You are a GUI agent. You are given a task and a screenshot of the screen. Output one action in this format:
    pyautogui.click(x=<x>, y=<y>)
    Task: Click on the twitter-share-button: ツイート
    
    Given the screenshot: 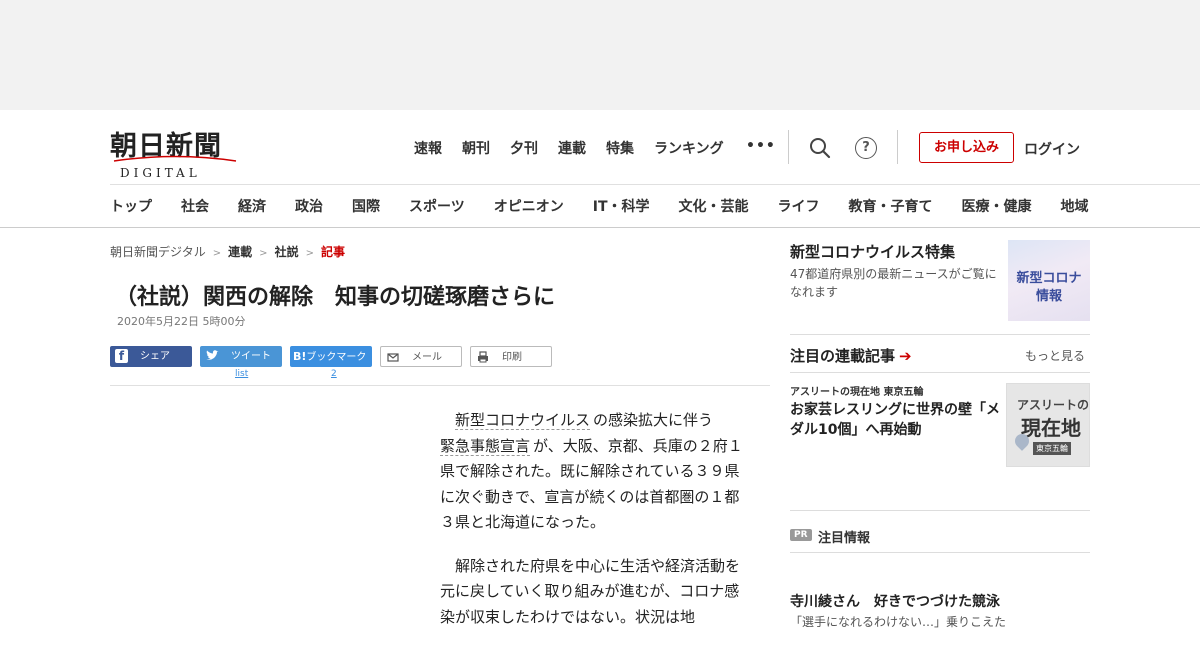 What is the action you would take?
    pyautogui.click(x=241, y=356)
    